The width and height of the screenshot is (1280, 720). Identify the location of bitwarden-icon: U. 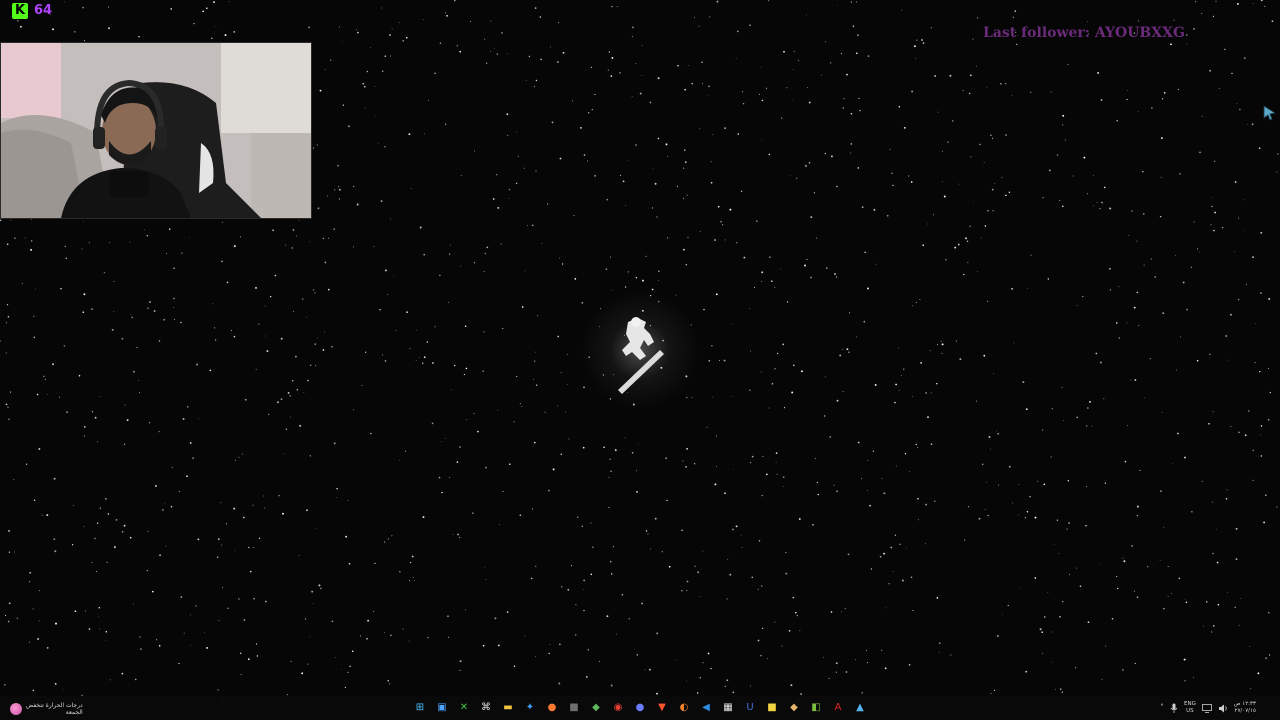
(750, 708).